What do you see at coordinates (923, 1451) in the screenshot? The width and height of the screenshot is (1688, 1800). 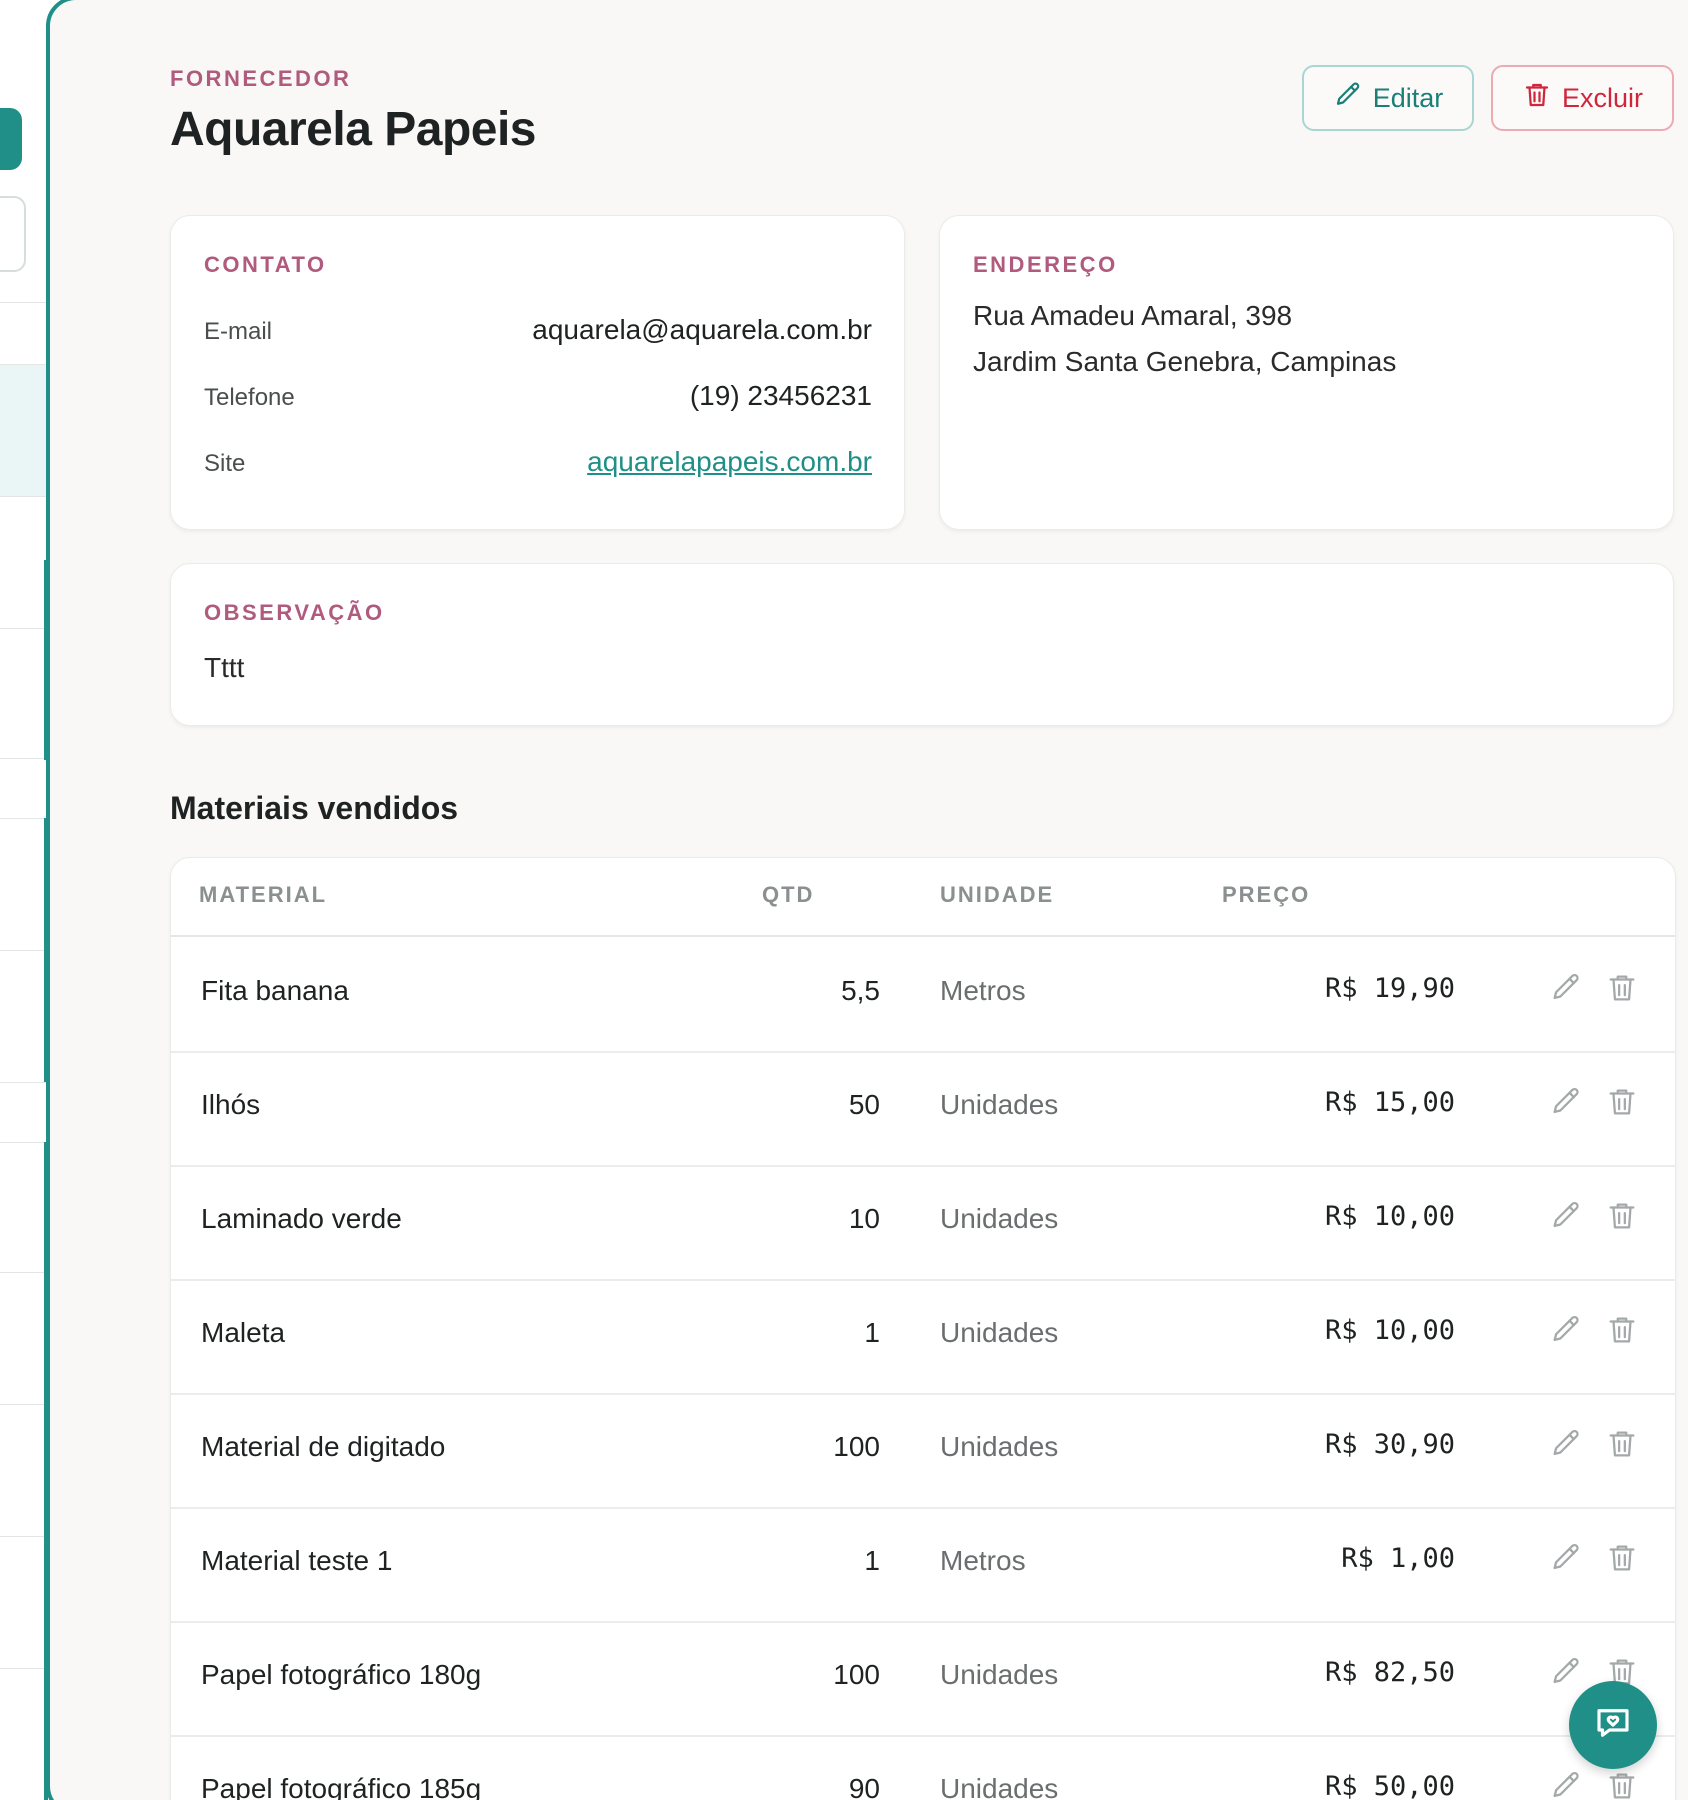 I see `table-row: Material de digitado 100 Unidades R$ 30,90` at bounding box center [923, 1451].